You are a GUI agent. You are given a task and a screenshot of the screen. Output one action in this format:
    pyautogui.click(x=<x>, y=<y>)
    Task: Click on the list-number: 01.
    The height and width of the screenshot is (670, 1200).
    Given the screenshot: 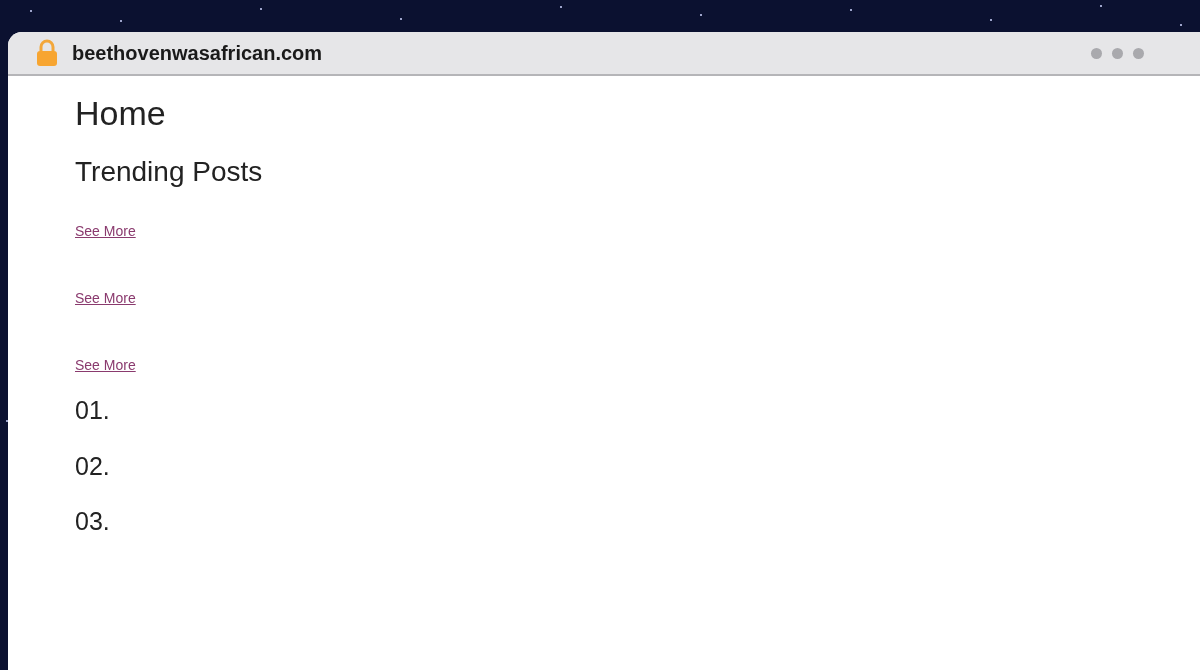 What is the action you would take?
    pyautogui.click(x=92, y=410)
    